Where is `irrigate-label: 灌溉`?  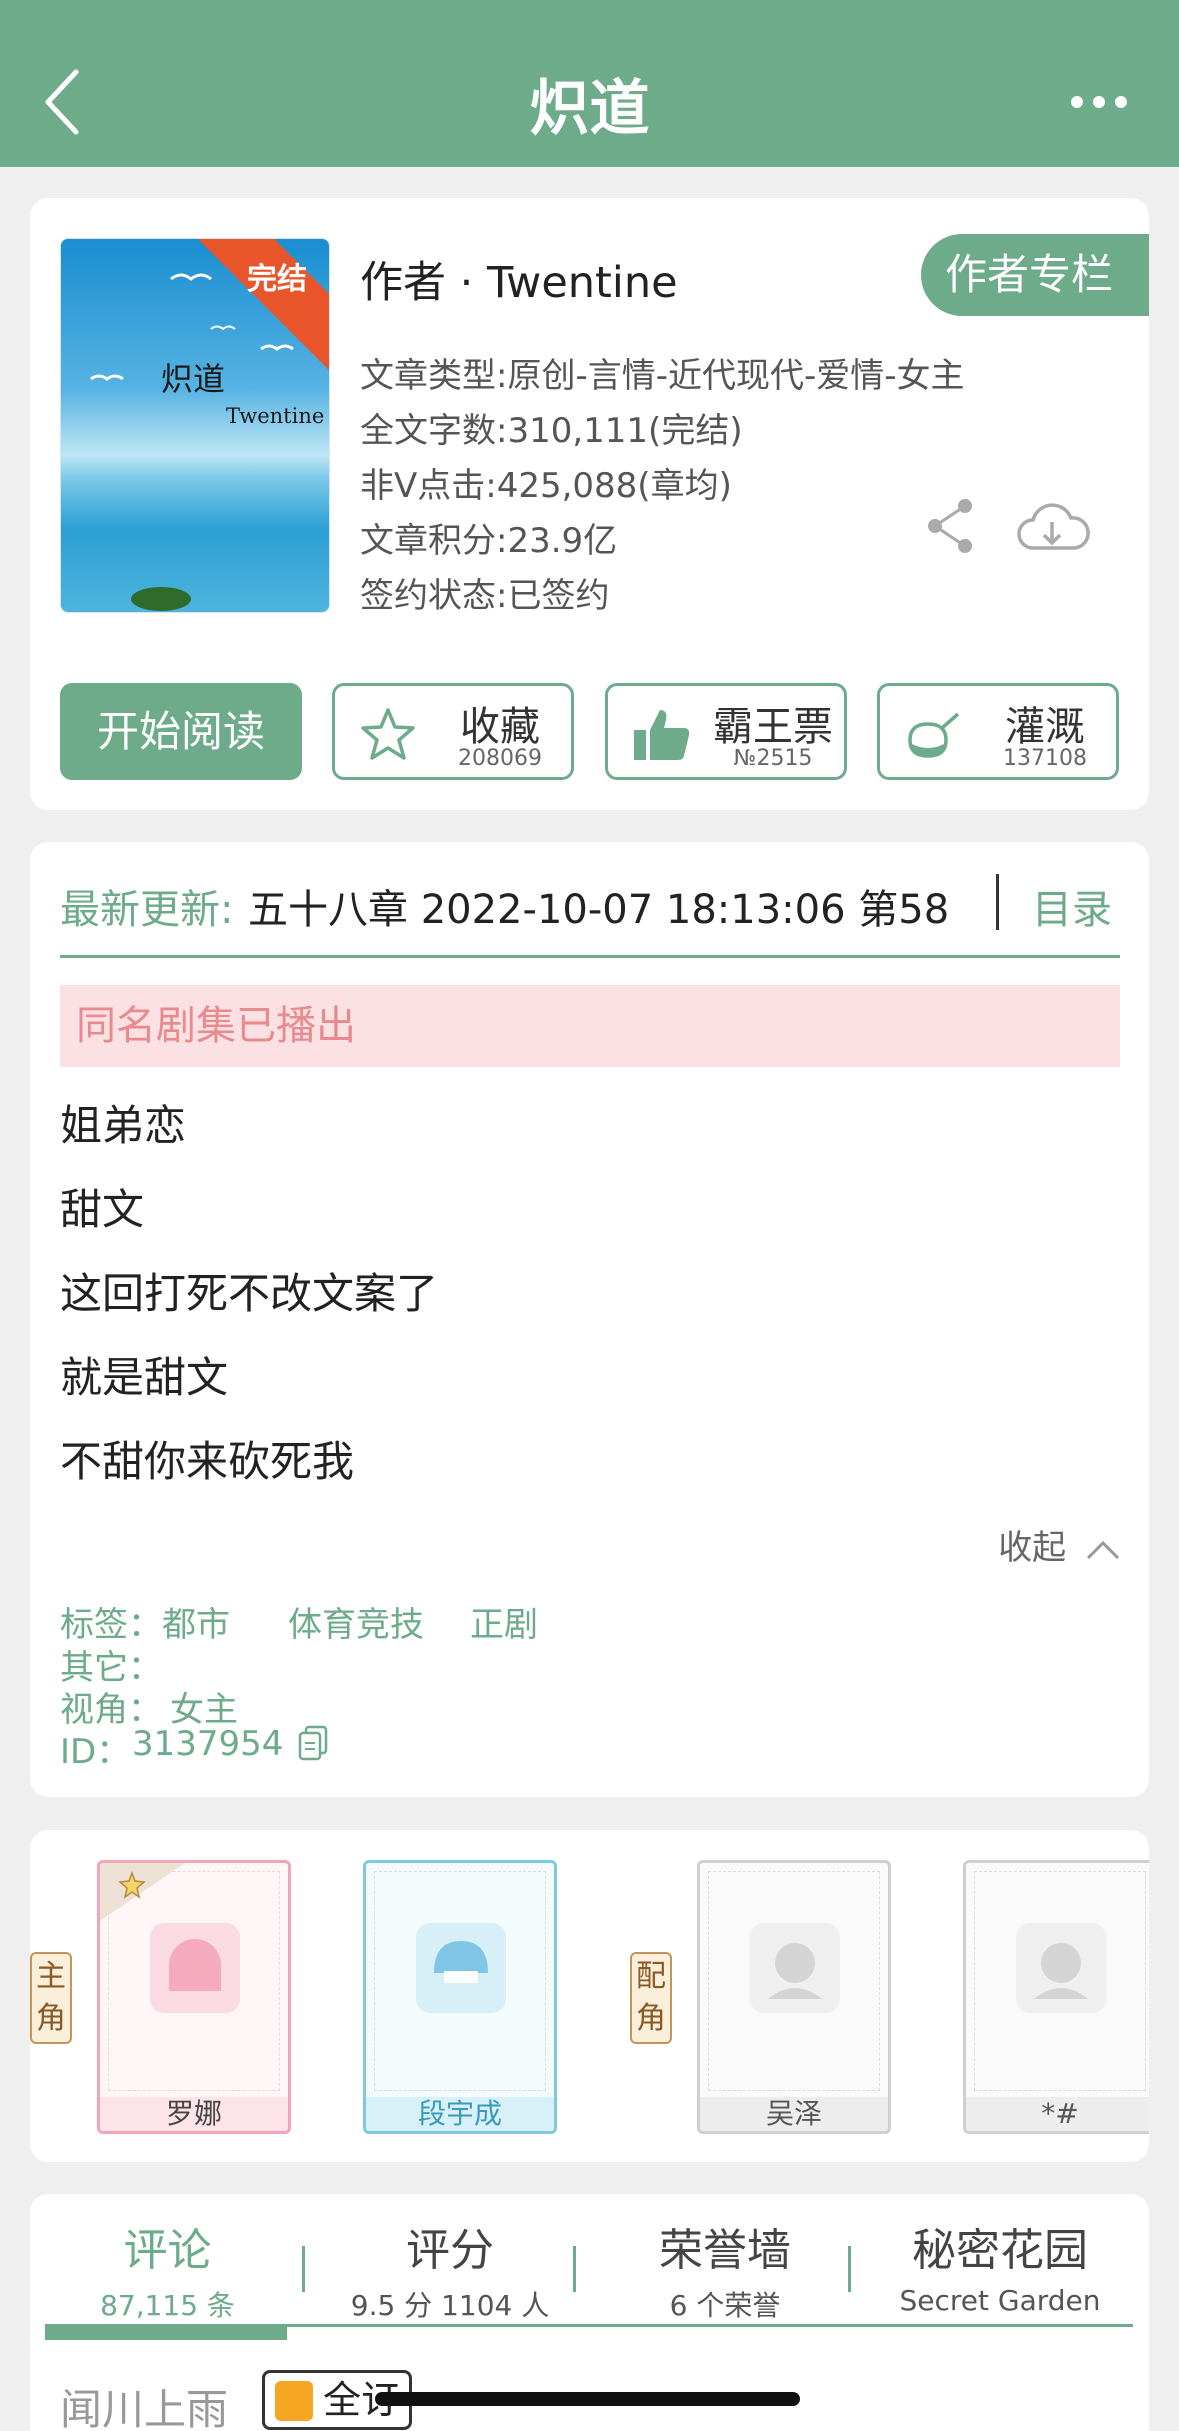
irrigate-label: 灌溉 is located at coordinates (1045, 727).